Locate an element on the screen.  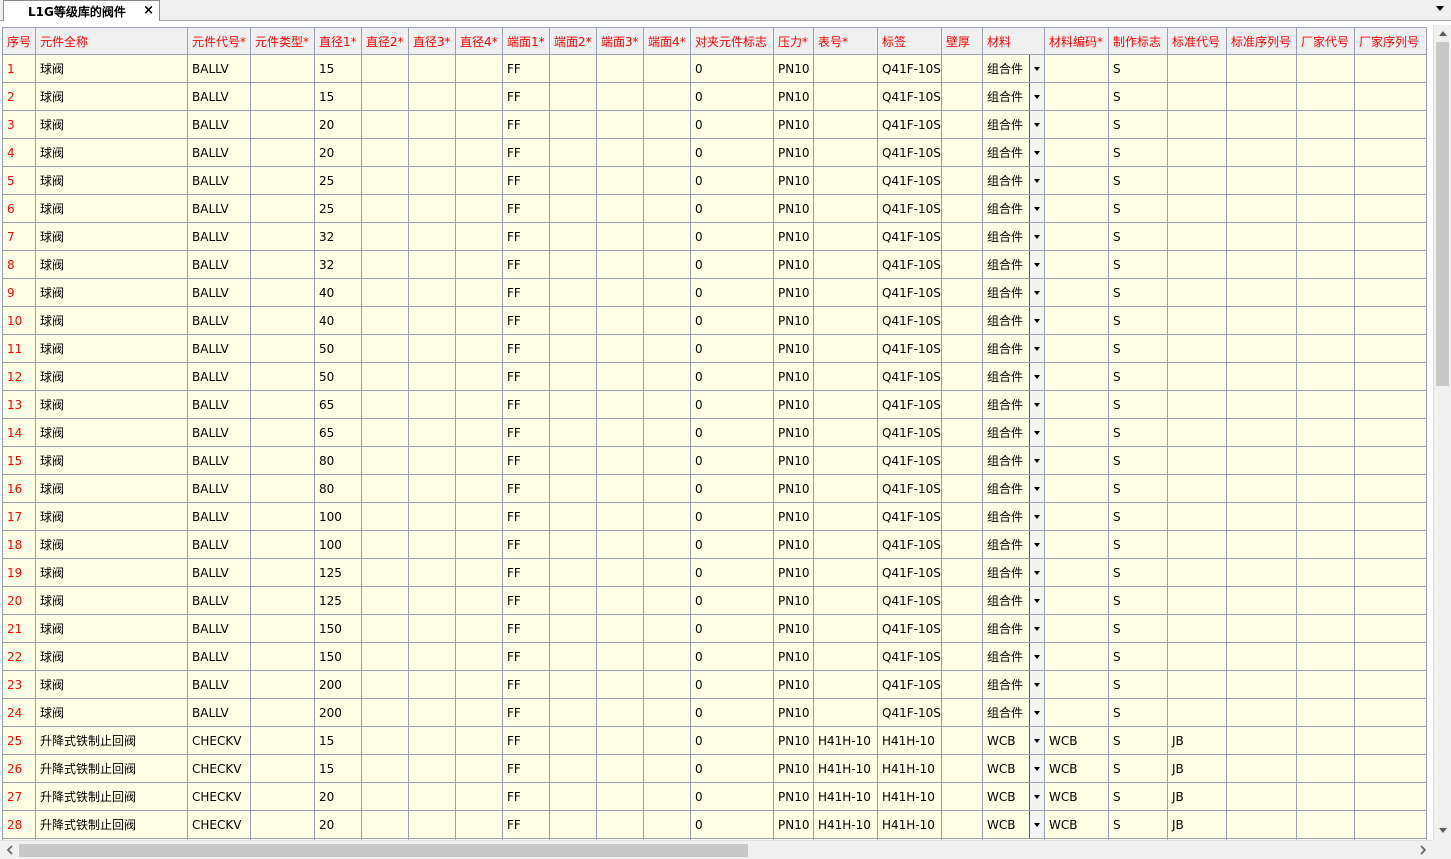
row-index-cell: 18 is located at coordinates (19, 544).